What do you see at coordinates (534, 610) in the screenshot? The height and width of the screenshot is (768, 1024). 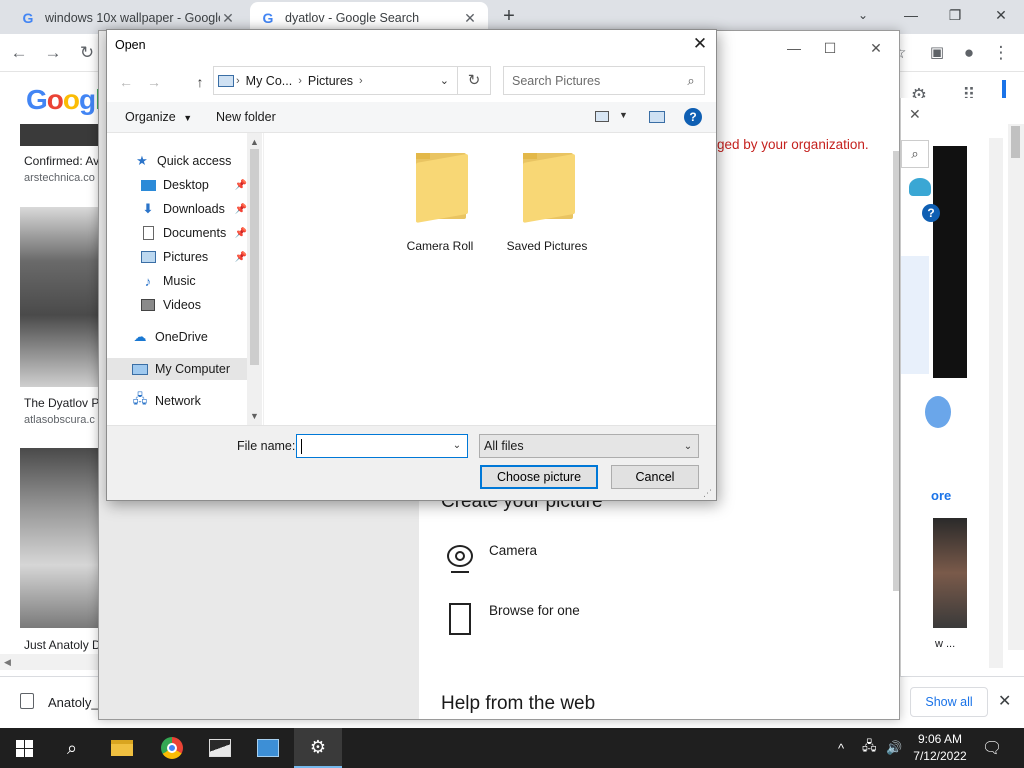 I see `browse-option: Browse for one` at bounding box center [534, 610].